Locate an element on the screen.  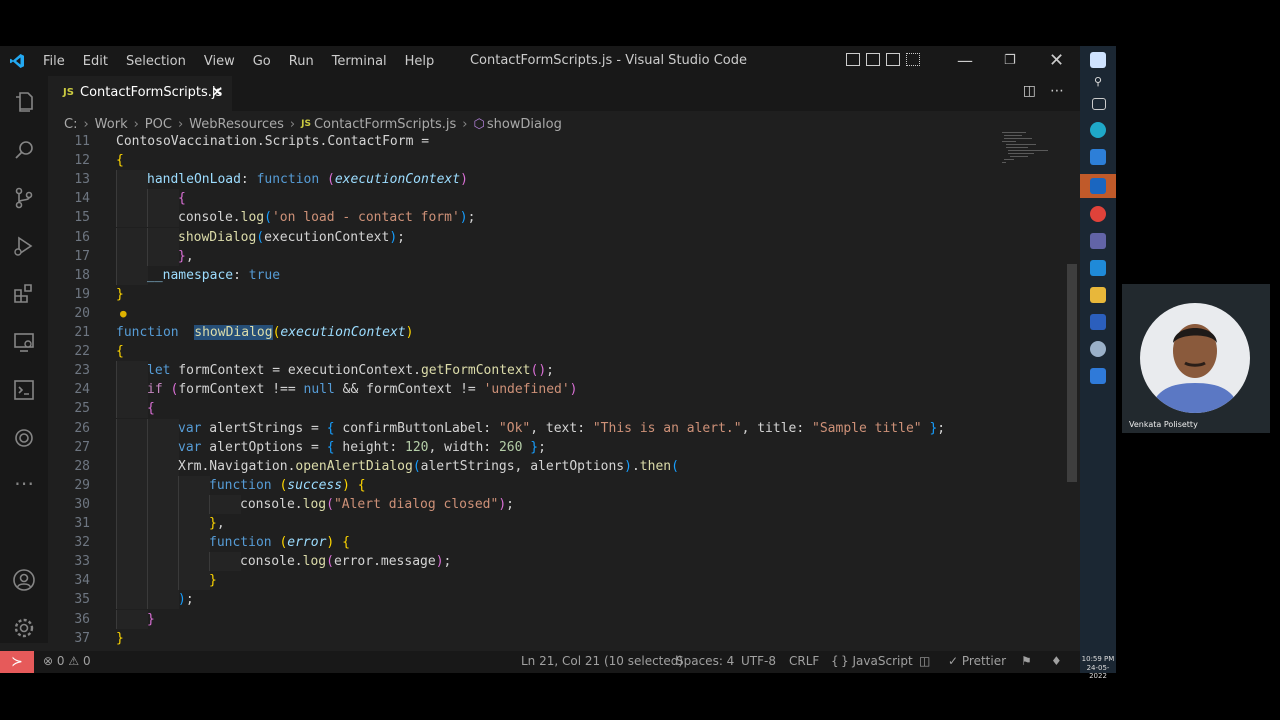
line-number: 35 is located at coordinates (82, 599).